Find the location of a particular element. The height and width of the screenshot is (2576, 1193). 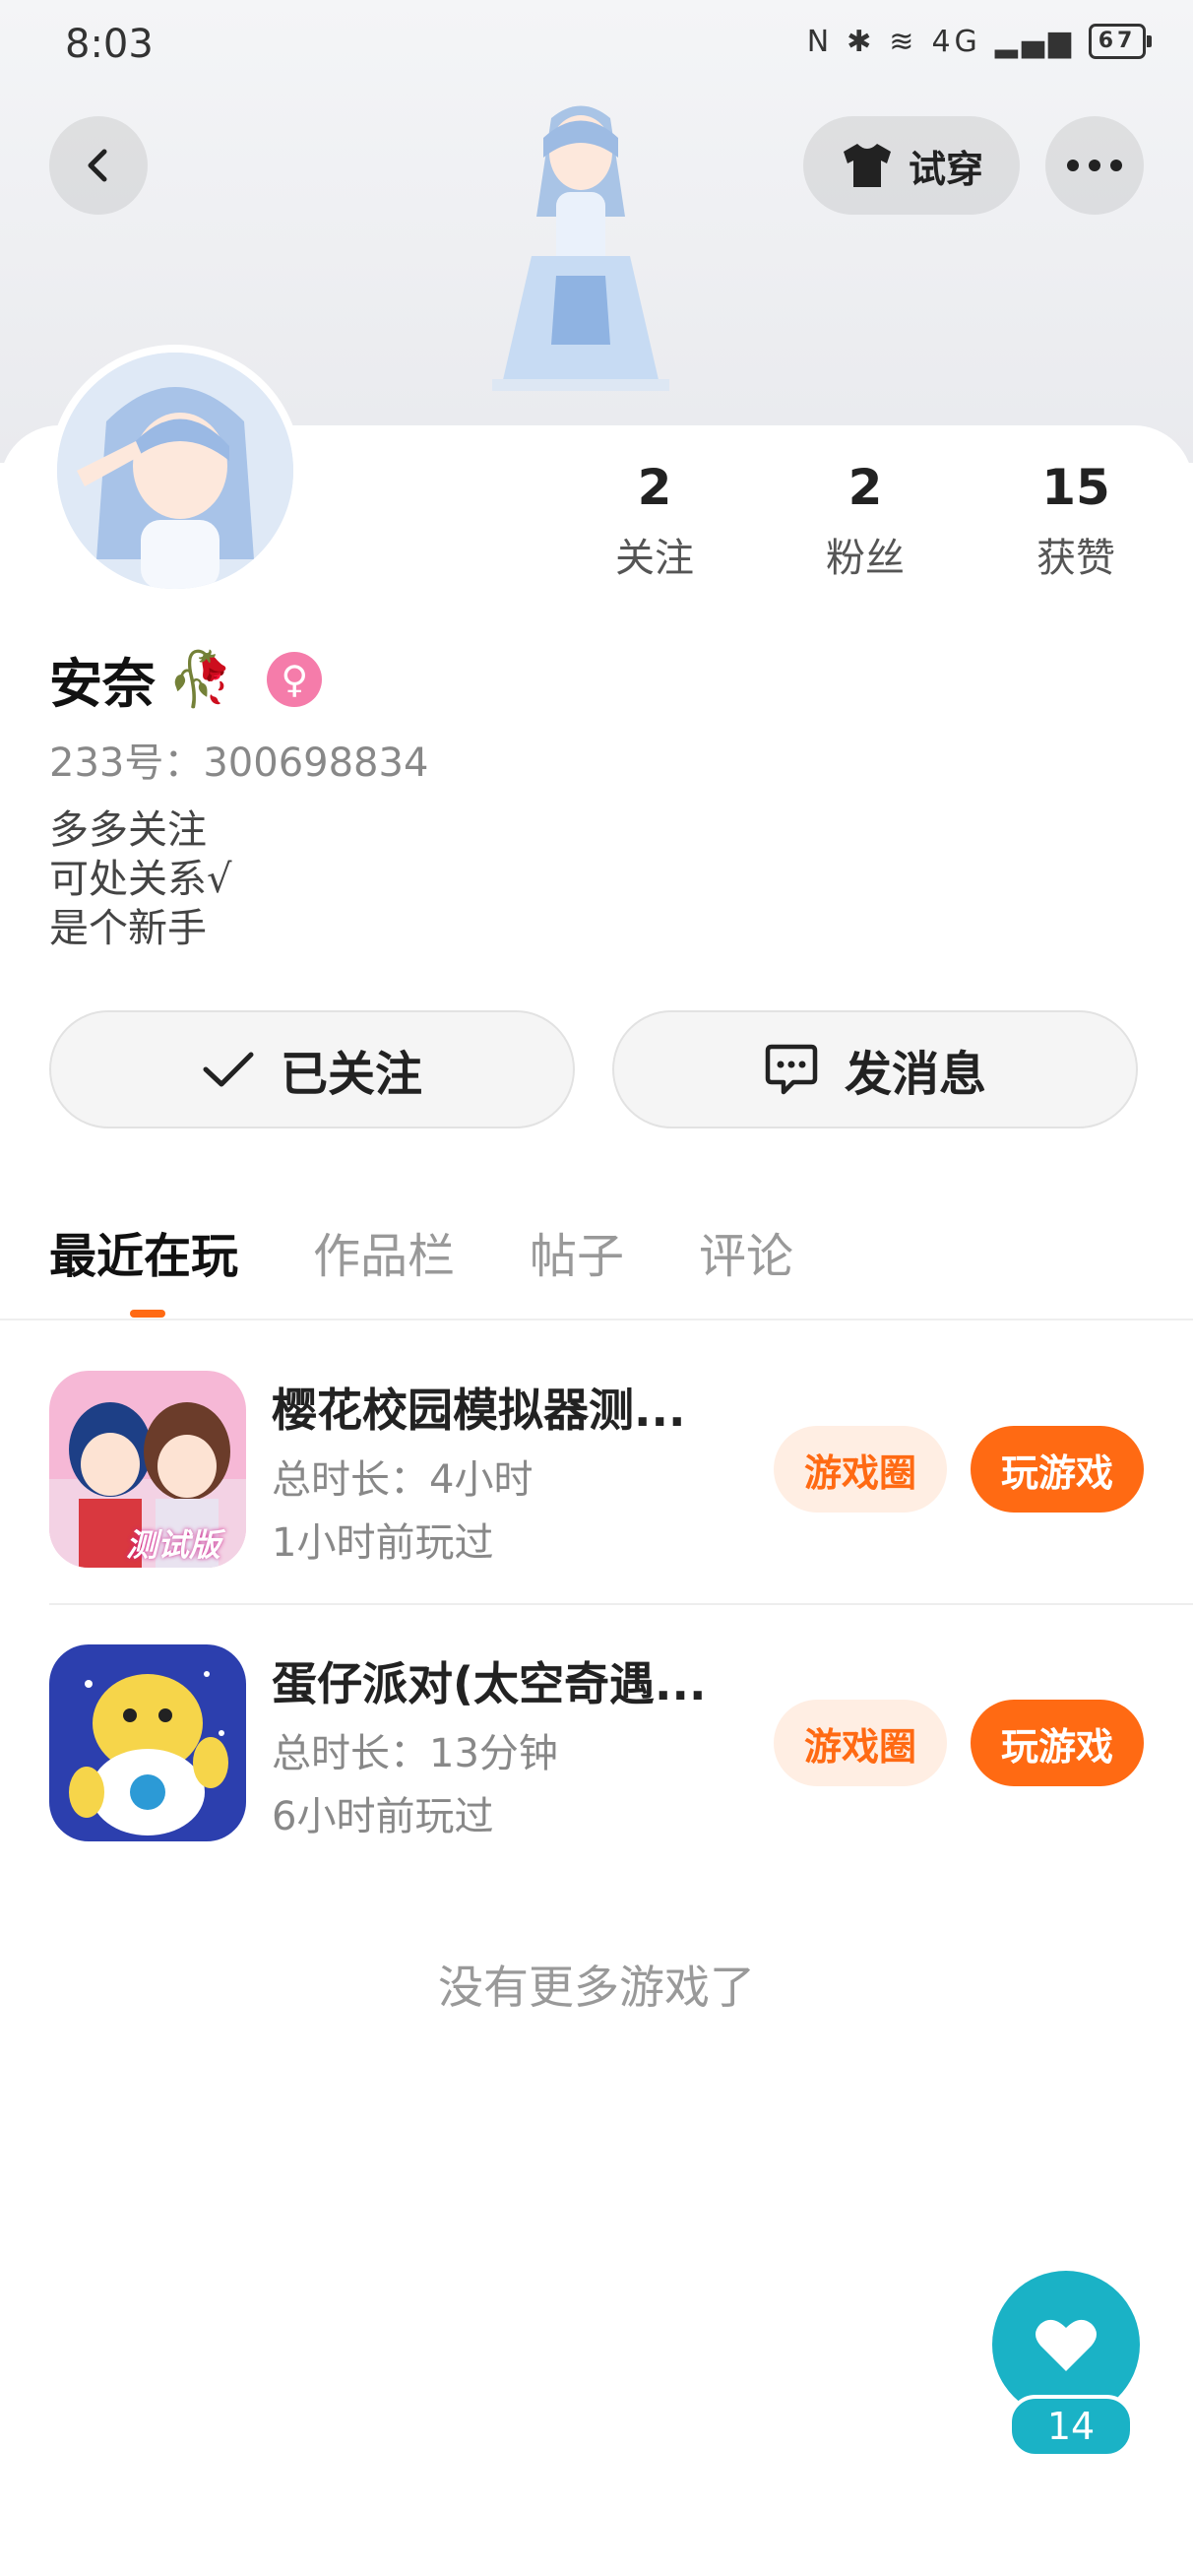

stat-followers: 2 粉丝 is located at coordinates (865, 518).